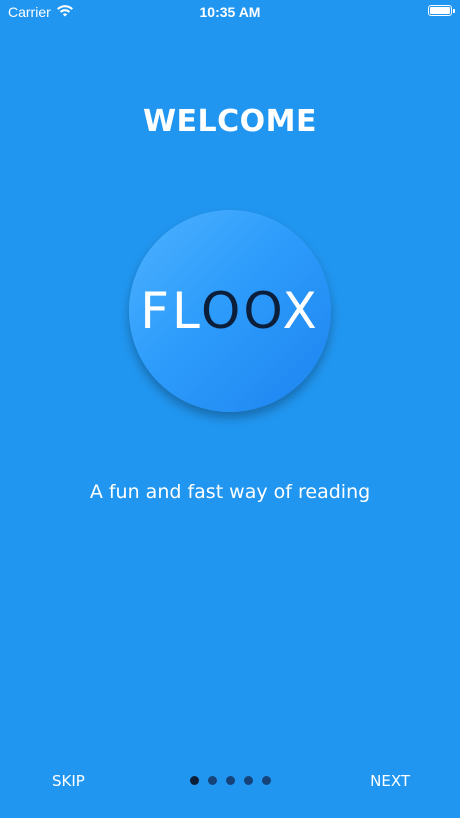 Image resolution: width=460 pixels, height=818 pixels. I want to click on battery-fill, so click(440, 10).